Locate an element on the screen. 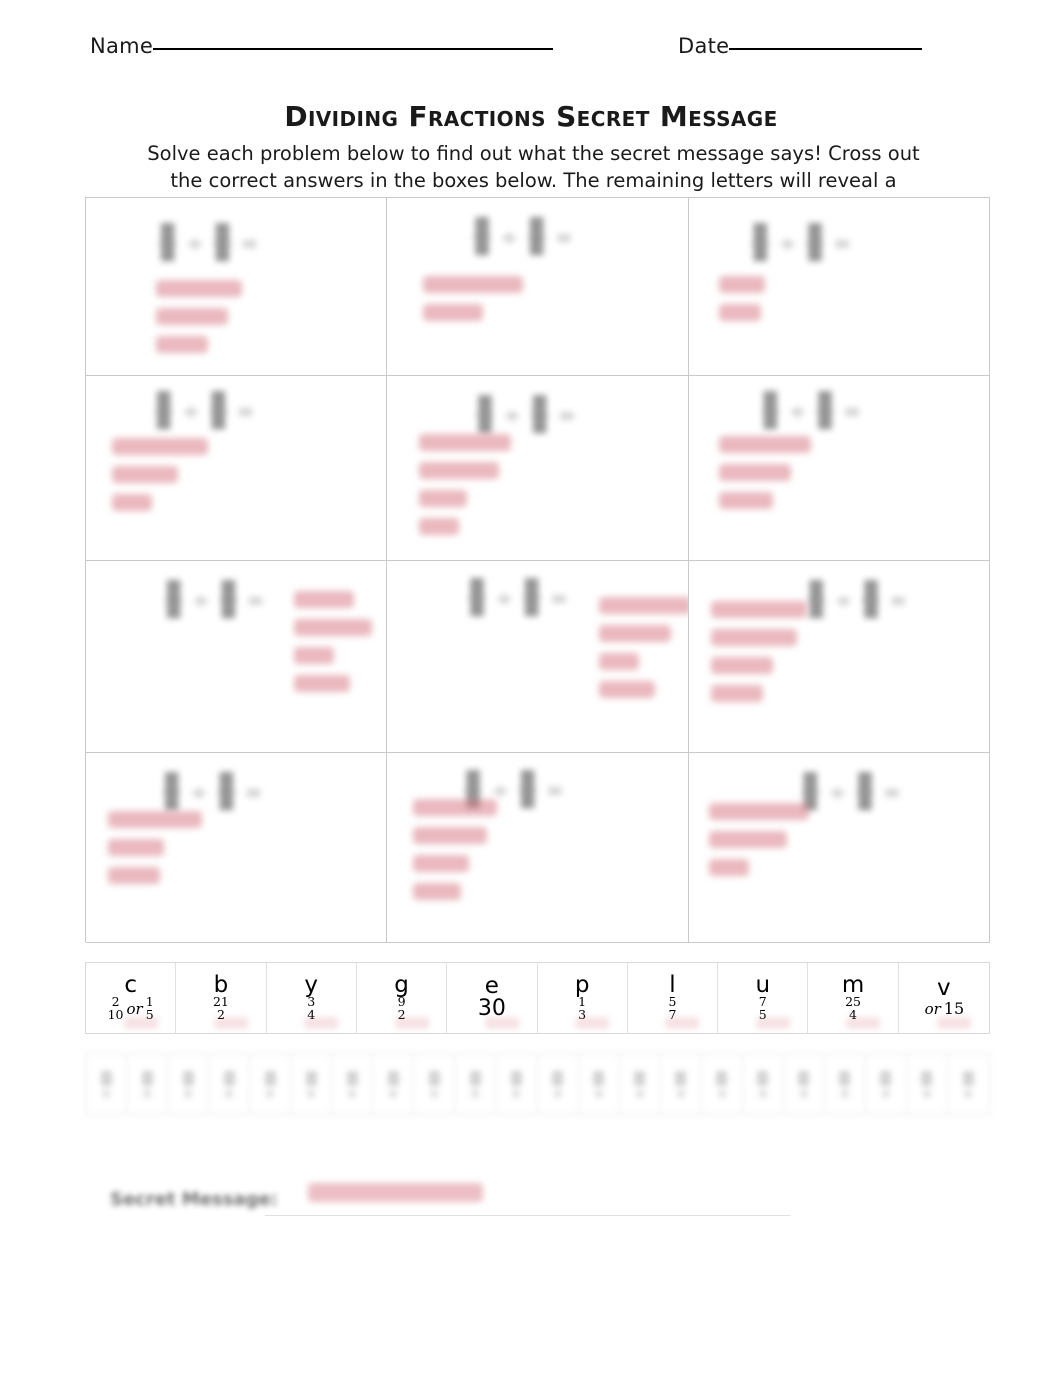  answer-bank-cell-c: c 2 10 or 1 5 is located at coordinates (131, 998).